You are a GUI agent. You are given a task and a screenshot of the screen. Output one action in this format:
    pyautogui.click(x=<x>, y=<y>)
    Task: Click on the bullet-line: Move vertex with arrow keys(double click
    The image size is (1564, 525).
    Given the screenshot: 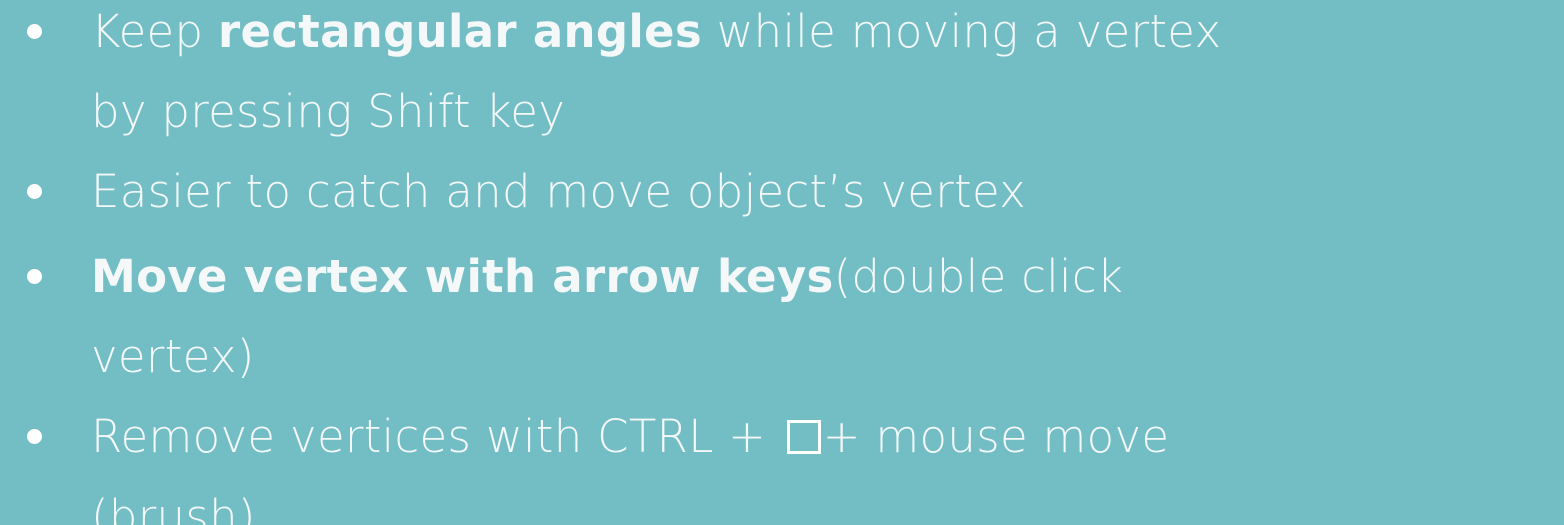 What is the action you would take?
    pyautogui.click(x=607, y=277)
    